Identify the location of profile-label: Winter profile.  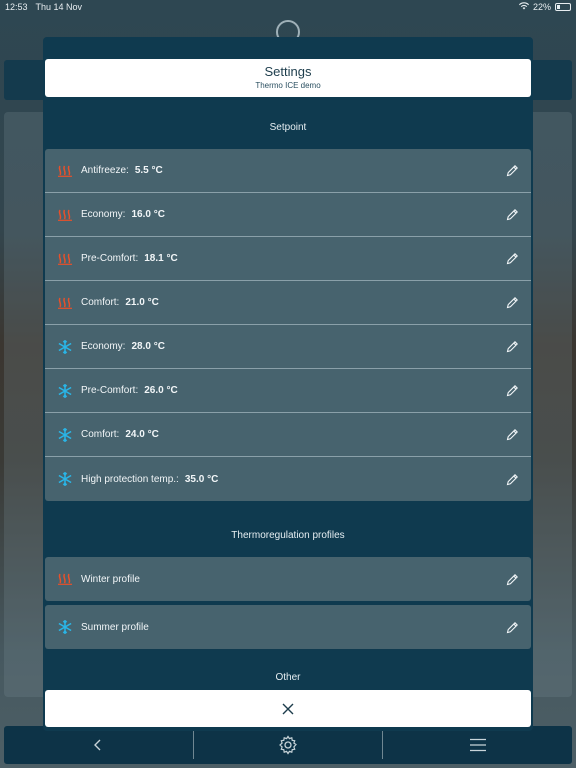
(110, 579).